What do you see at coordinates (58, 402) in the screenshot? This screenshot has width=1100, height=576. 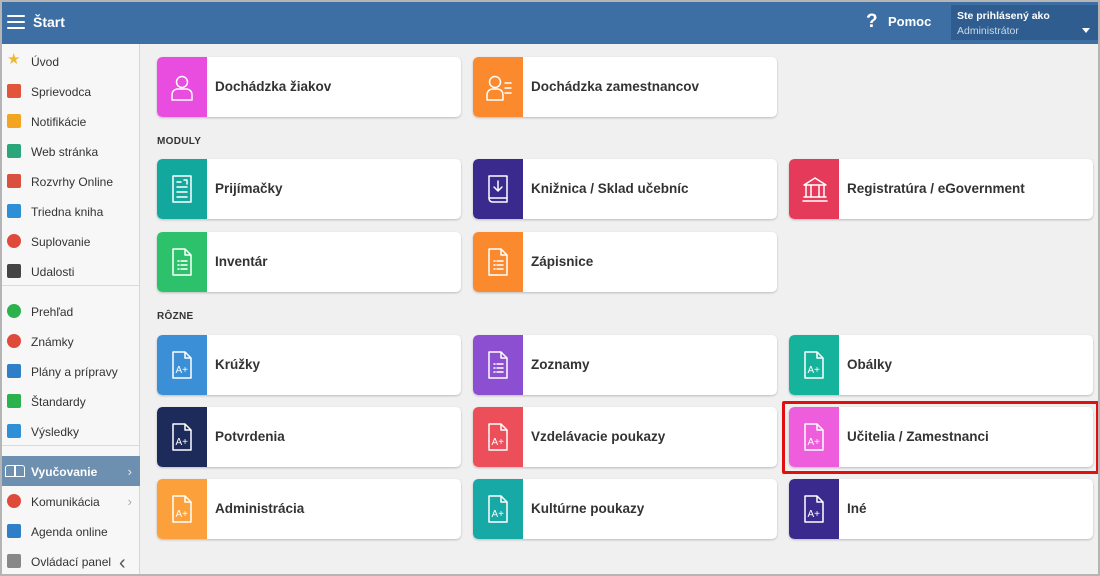 I see `sidebar-item-label: Štandardy` at bounding box center [58, 402].